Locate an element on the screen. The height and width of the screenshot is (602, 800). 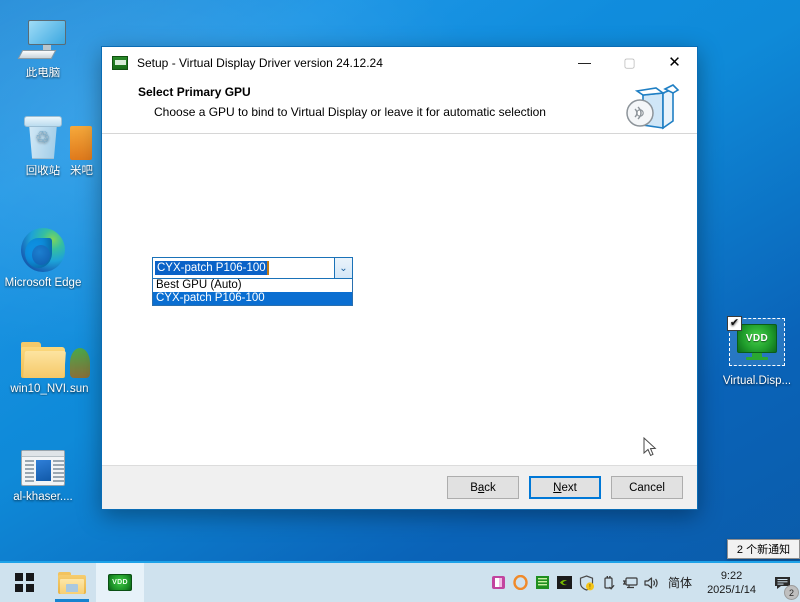
clock-date: 2025/1/14 is located at coordinates (731, 589).